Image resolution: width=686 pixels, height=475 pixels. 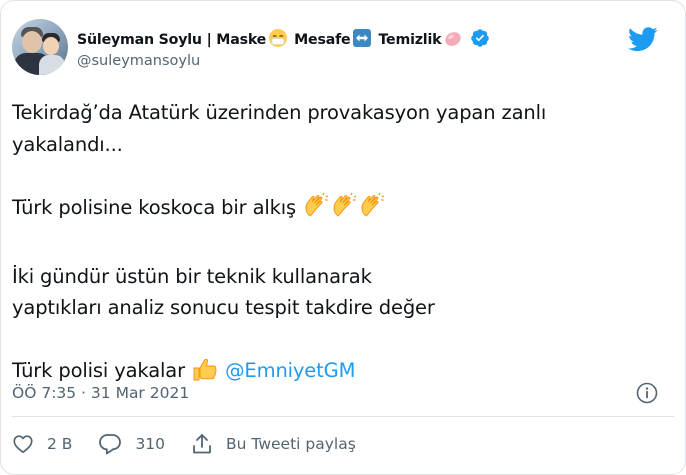 I want to click on mask-face-emoji-icon, so click(x=278, y=40).